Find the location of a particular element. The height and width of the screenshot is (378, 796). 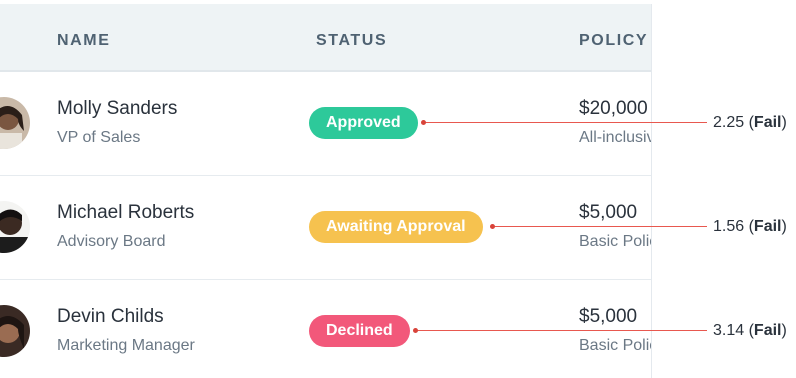

person-name: Devin Childs is located at coordinates (110, 316).